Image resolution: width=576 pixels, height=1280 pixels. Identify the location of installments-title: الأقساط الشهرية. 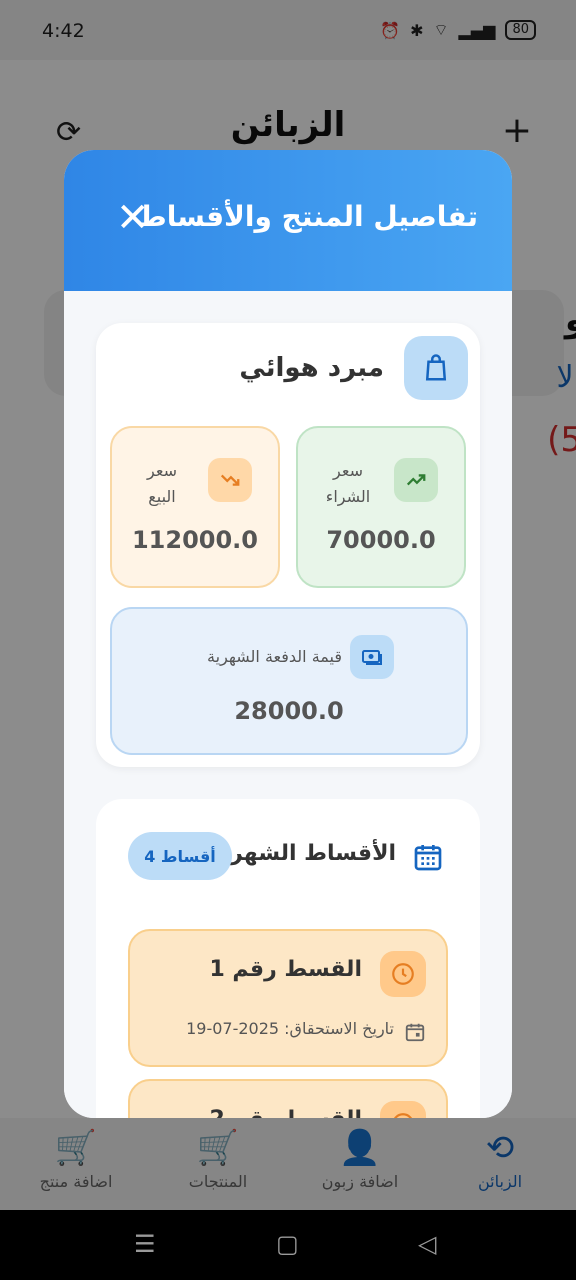
(302, 853).